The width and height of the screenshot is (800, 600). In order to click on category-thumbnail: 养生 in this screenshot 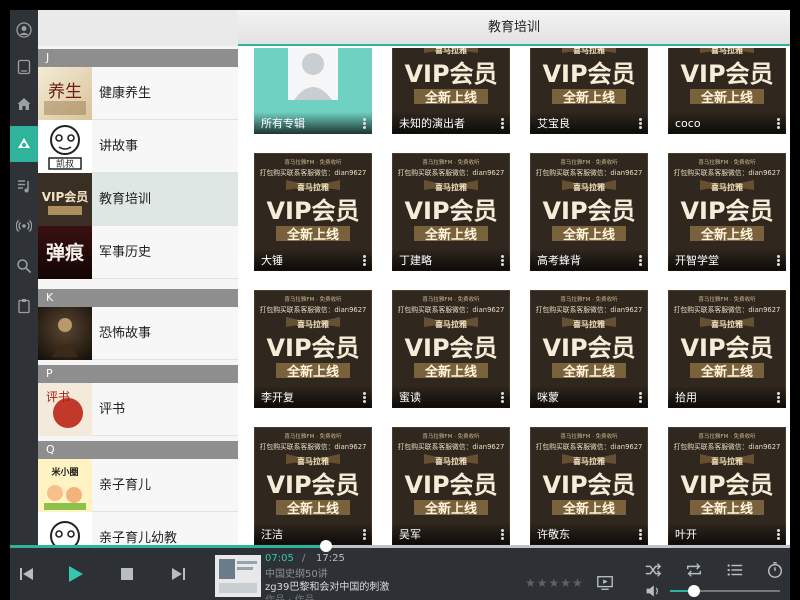, I will do `click(65, 93)`.